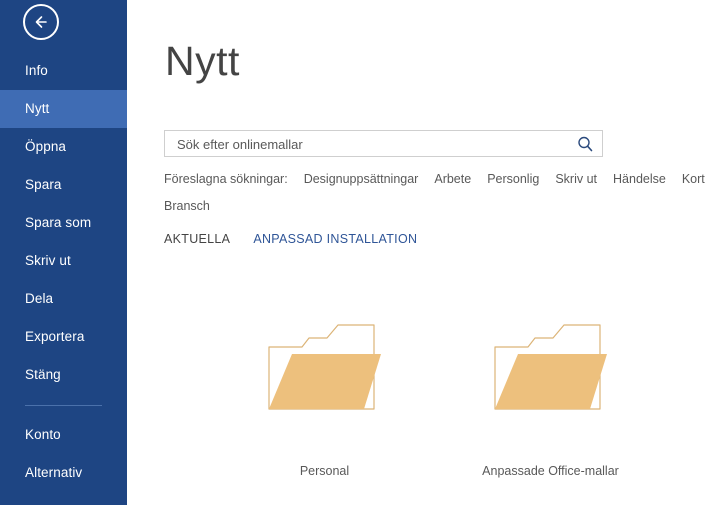 This screenshot has height=505, width=706. Describe the element at coordinates (550, 471) in the screenshot. I see `folder-label: Anpassade Office-mallar` at that location.